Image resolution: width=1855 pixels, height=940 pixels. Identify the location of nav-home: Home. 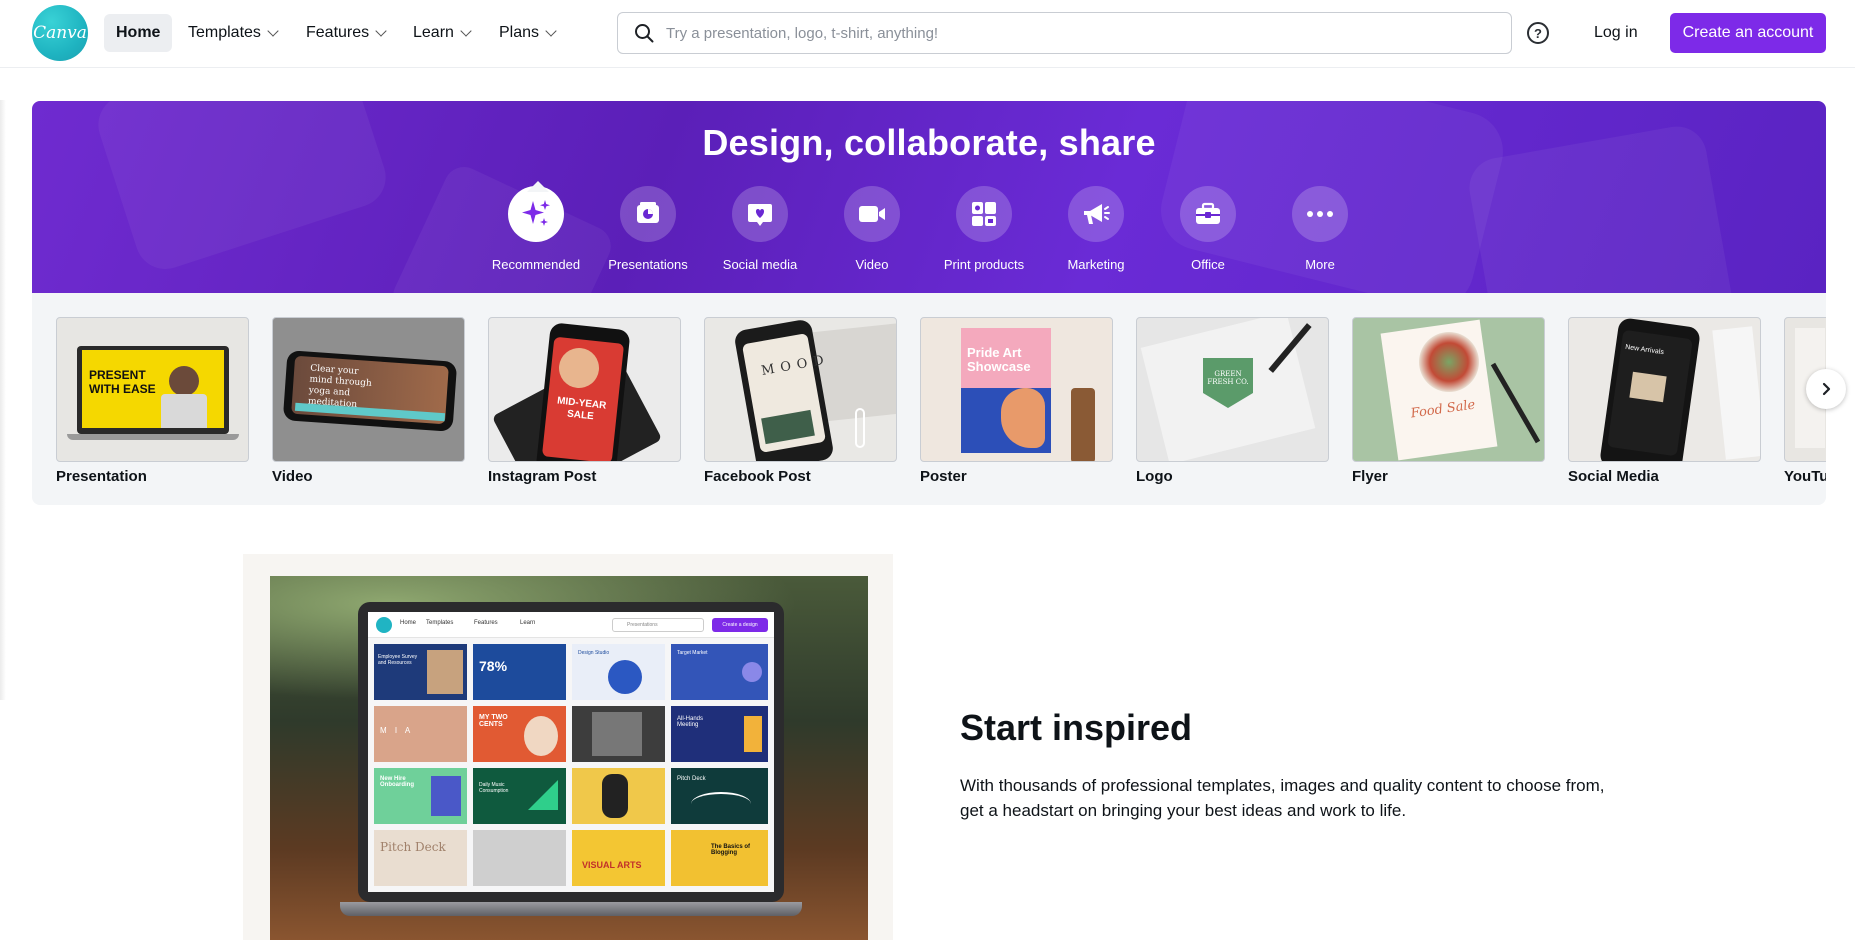
(138, 33).